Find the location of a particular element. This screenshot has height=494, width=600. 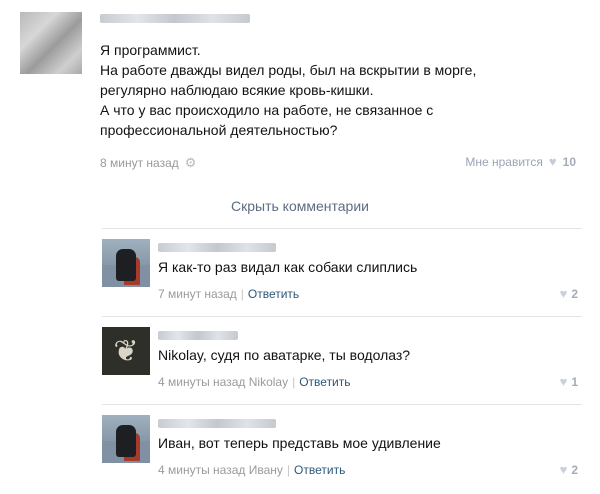

like-label: Мне нравится is located at coordinates (504, 161).